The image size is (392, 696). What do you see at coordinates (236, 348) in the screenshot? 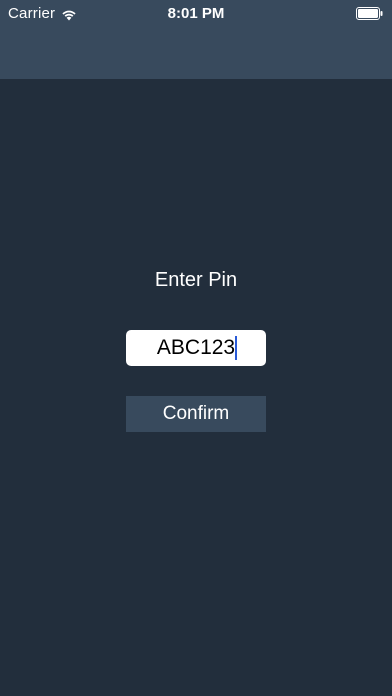
I see `text-caret` at bounding box center [236, 348].